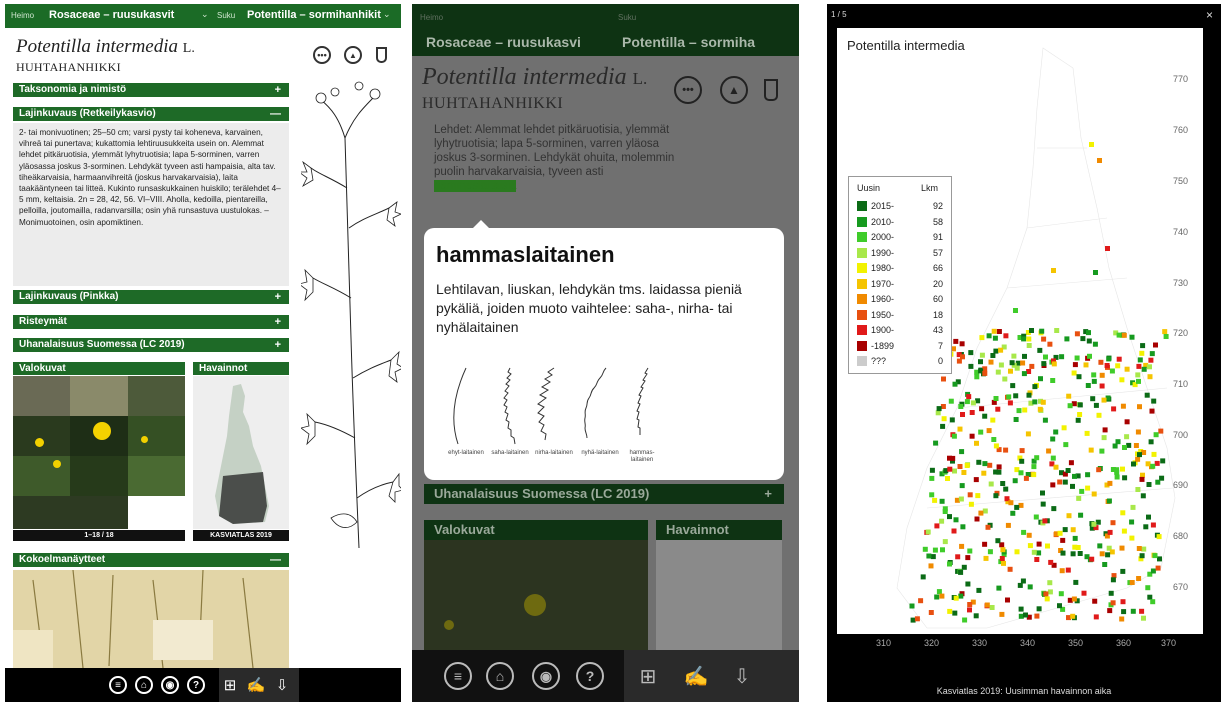  Describe the element at coordinates (1181, 536) in the screenshot. I see `y-tick-label: 680` at that location.